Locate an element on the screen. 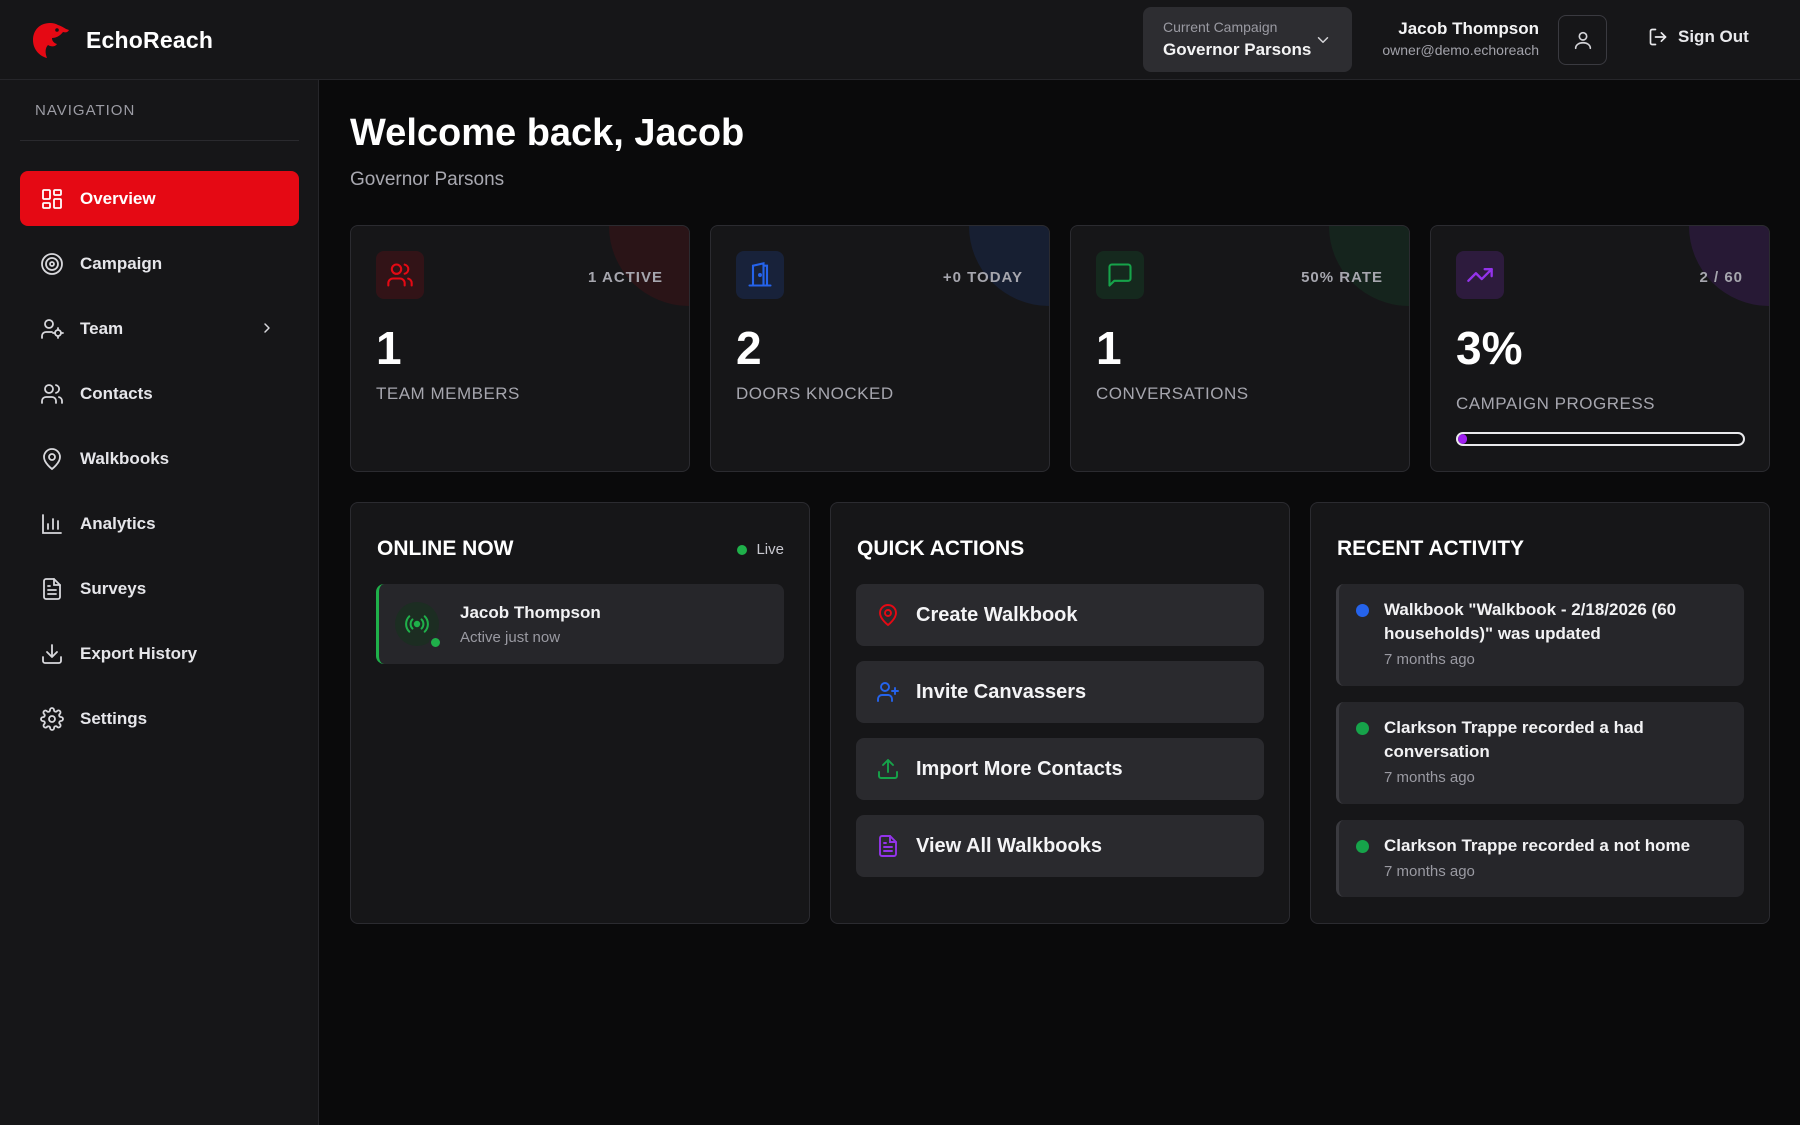 Image resolution: width=1800 pixels, height=1125 pixels. panel-title: RECENT ACTIVITY is located at coordinates (1431, 548).